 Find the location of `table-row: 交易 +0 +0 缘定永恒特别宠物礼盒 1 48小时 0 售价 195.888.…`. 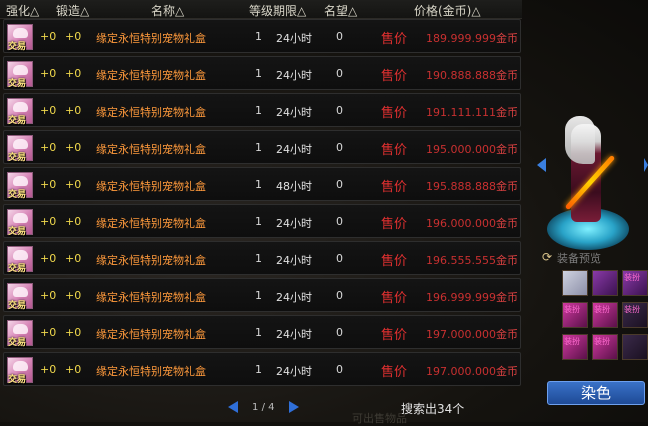

table-row: 交易 +0 +0 缘定永恒特别宠物礼盒 1 48小时 0 售价 195.888.… is located at coordinates (262, 184).